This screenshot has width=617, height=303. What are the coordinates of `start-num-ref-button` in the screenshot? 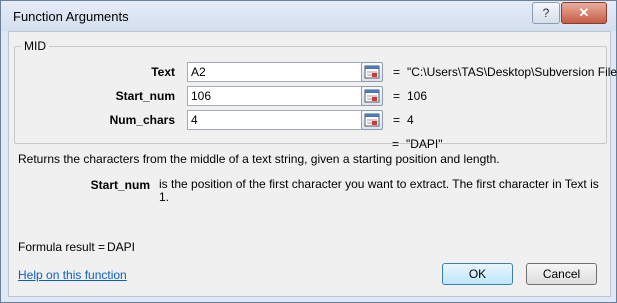 It's located at (372, 96).